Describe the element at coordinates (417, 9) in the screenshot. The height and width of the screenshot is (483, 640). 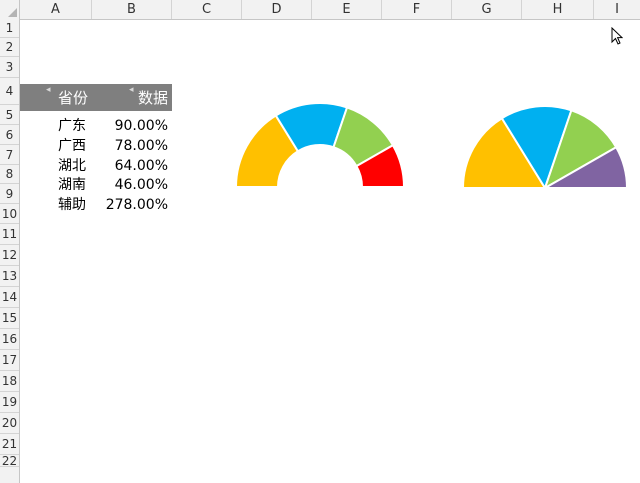
I see `column-header-f: F` at that location.